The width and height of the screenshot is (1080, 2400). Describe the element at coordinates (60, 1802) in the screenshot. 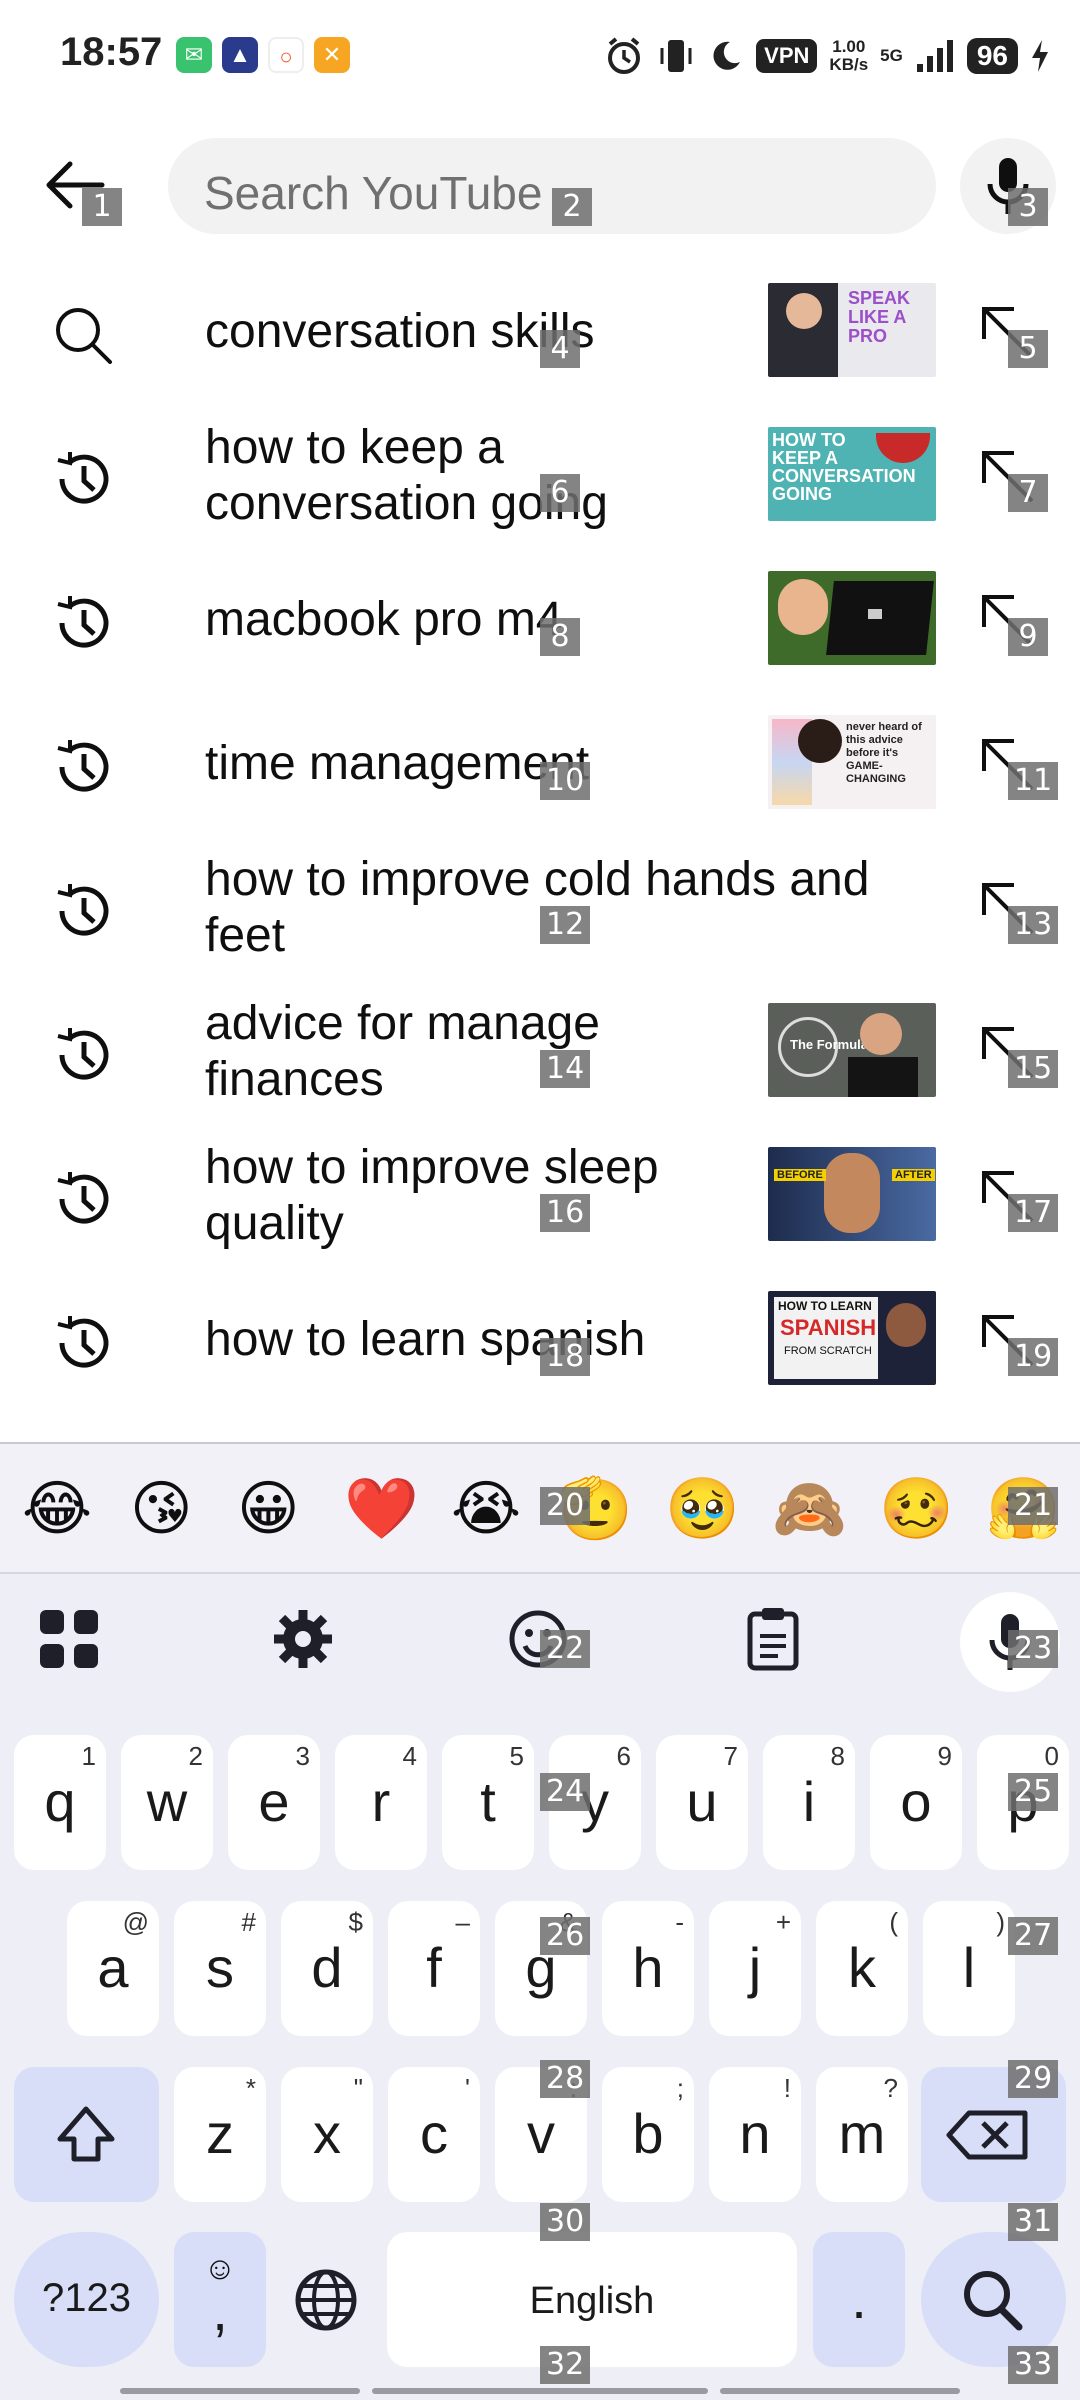

I see `key-q: 1q` at that location.